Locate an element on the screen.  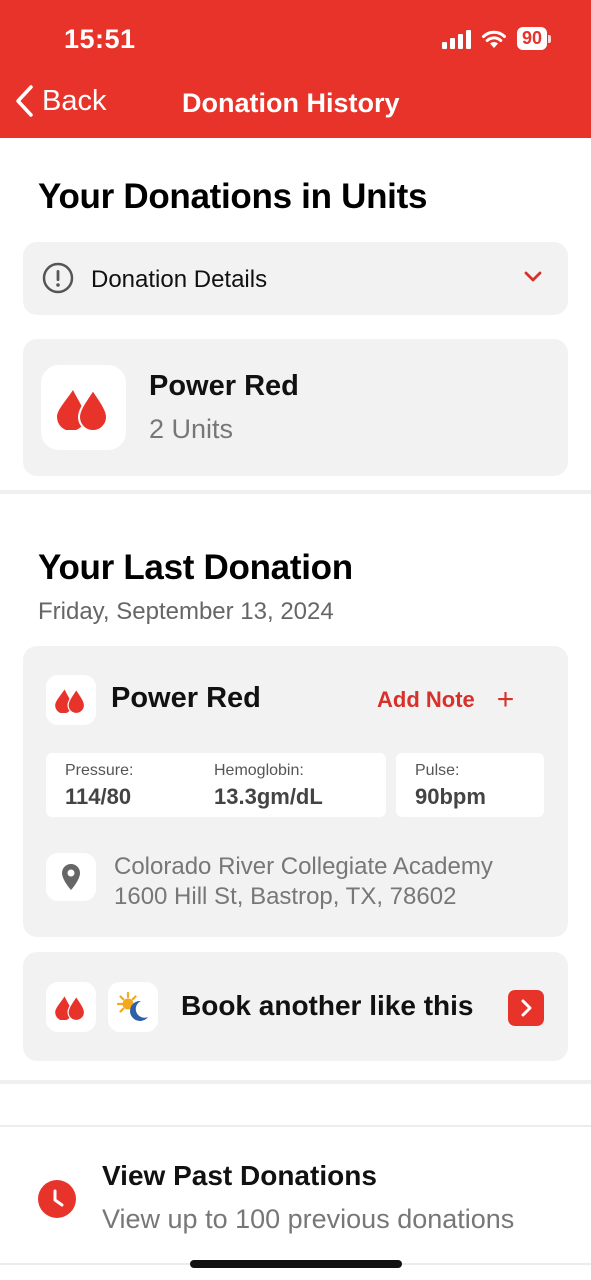
clock-icon is located at coordinates (57, 1199).